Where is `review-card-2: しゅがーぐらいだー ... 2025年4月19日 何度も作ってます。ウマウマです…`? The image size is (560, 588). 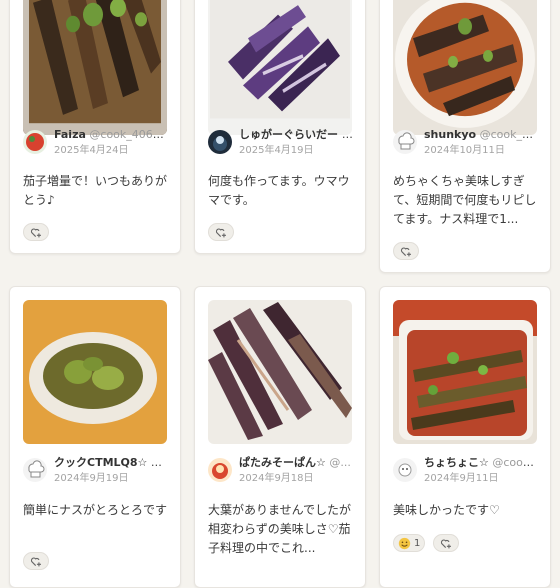
review-card-2: しゅがーぐらいだー ... 2025年4月19日 何度も作ってます。ウマウマです… is located at coordinates (280, 127).